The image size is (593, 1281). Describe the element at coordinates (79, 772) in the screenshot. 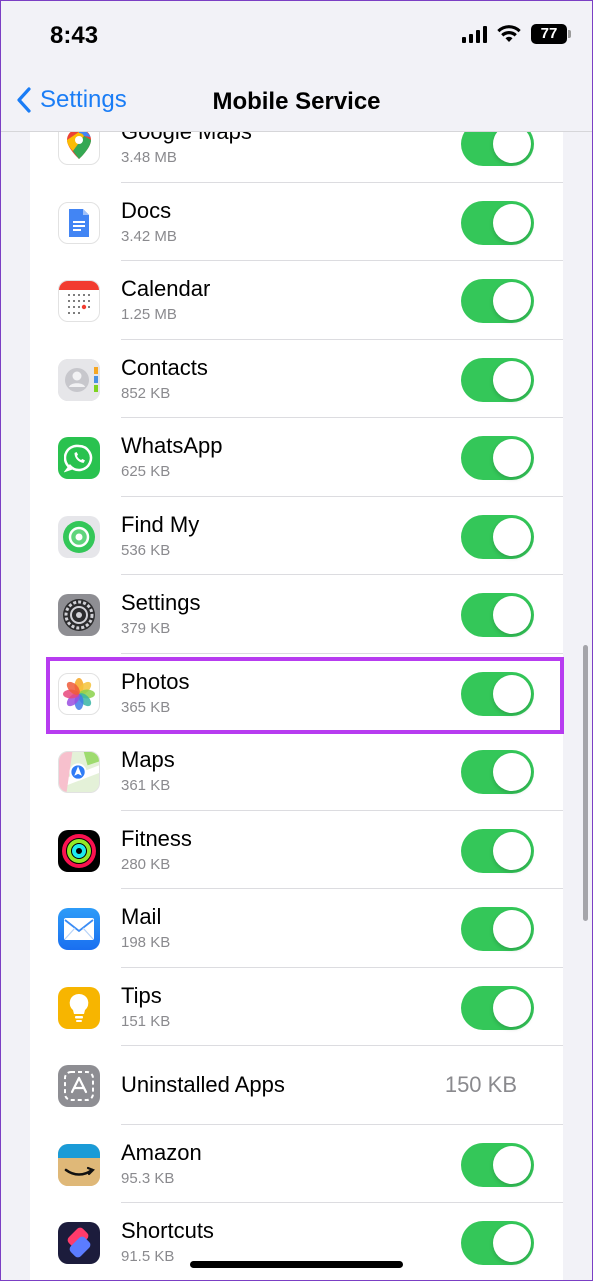

I see `maps-icon` at that location.